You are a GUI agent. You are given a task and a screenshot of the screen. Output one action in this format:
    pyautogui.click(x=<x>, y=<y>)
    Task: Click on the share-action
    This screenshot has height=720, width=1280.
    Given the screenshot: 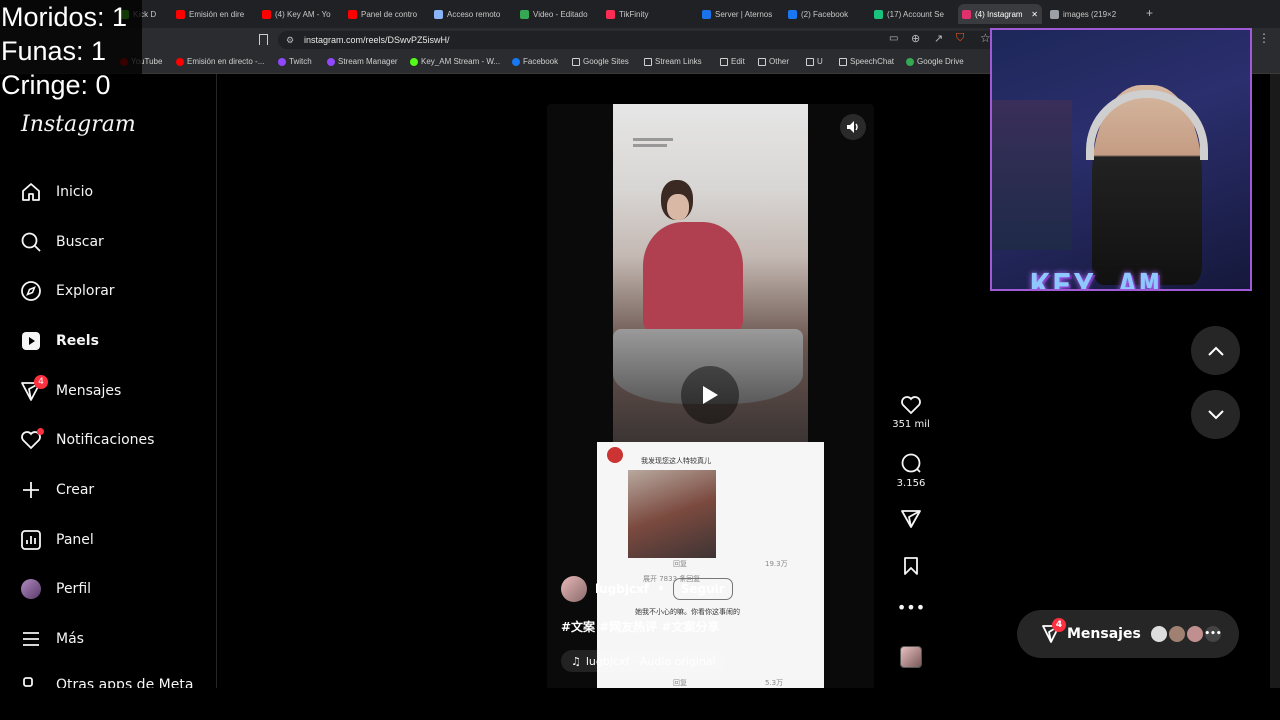 What is the action you would take?
    pyautogui.click(x=911, y=519)
    